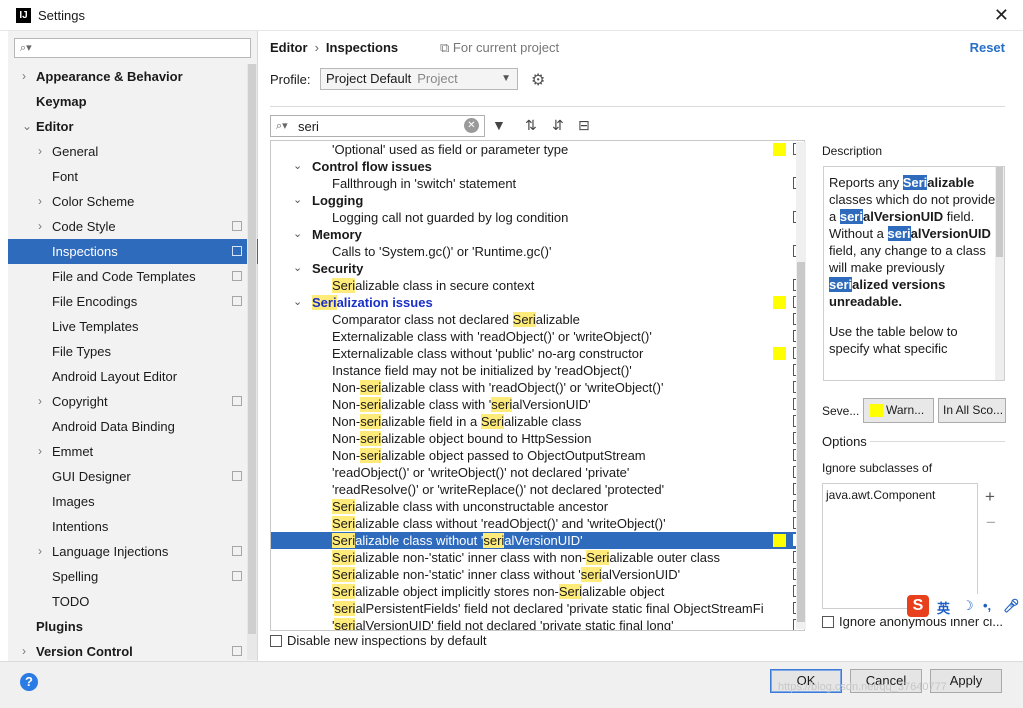  What do you see at coordinates (537, 251) in the screenshot?
I see `inspection-row: Calls to 'System.gc()' or 'Runtime.gc()'` at bounding box center [537, 251].